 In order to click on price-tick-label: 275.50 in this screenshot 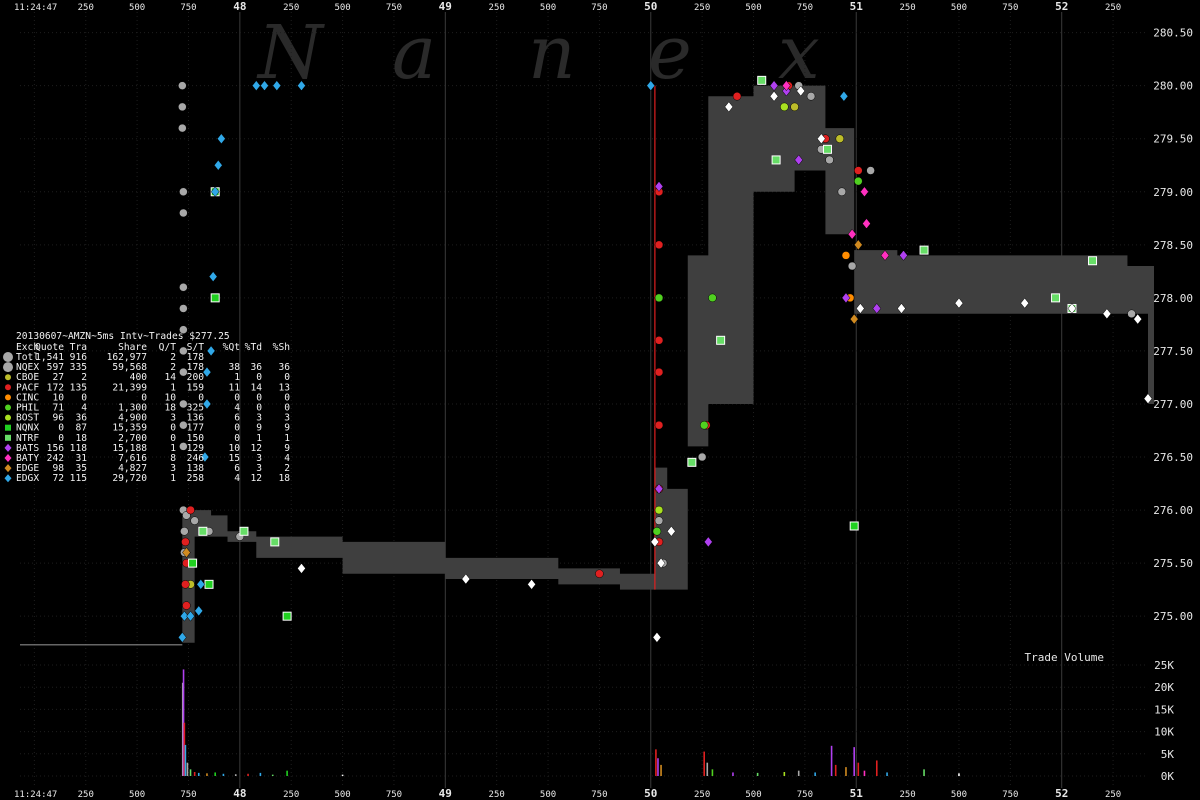, I will do `click(1173, 563)`.